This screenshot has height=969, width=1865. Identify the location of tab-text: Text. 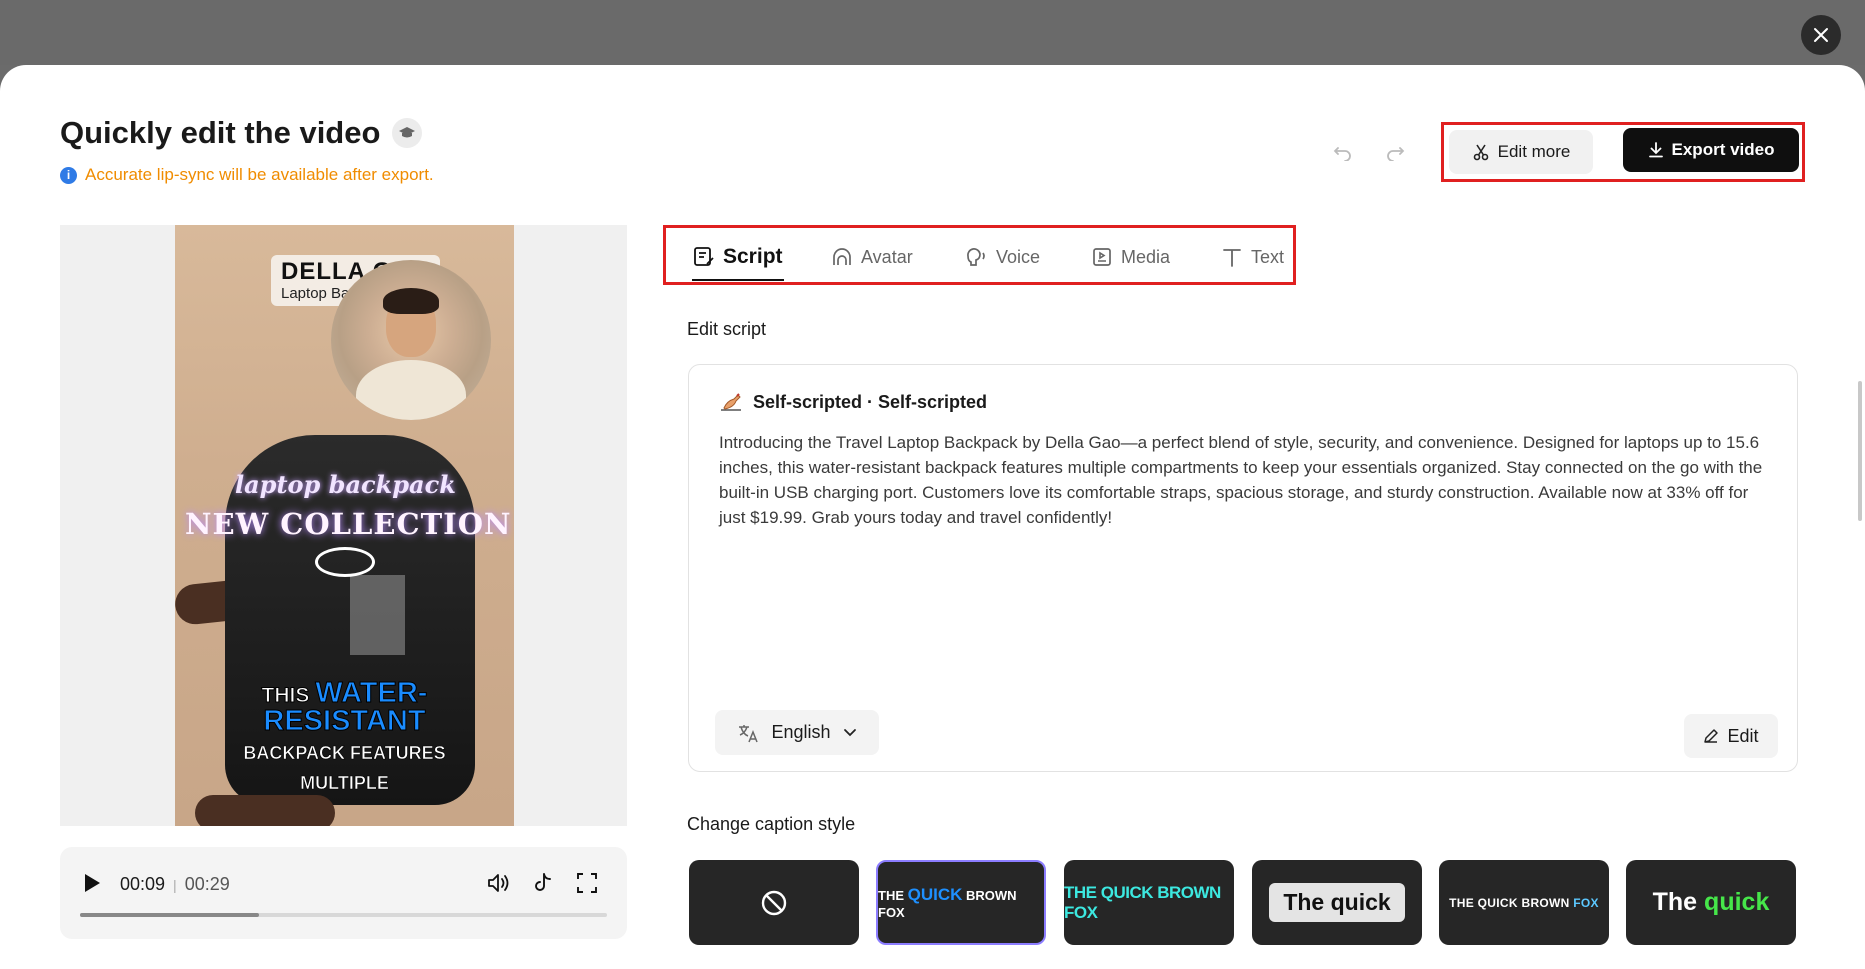
(1252, 257).